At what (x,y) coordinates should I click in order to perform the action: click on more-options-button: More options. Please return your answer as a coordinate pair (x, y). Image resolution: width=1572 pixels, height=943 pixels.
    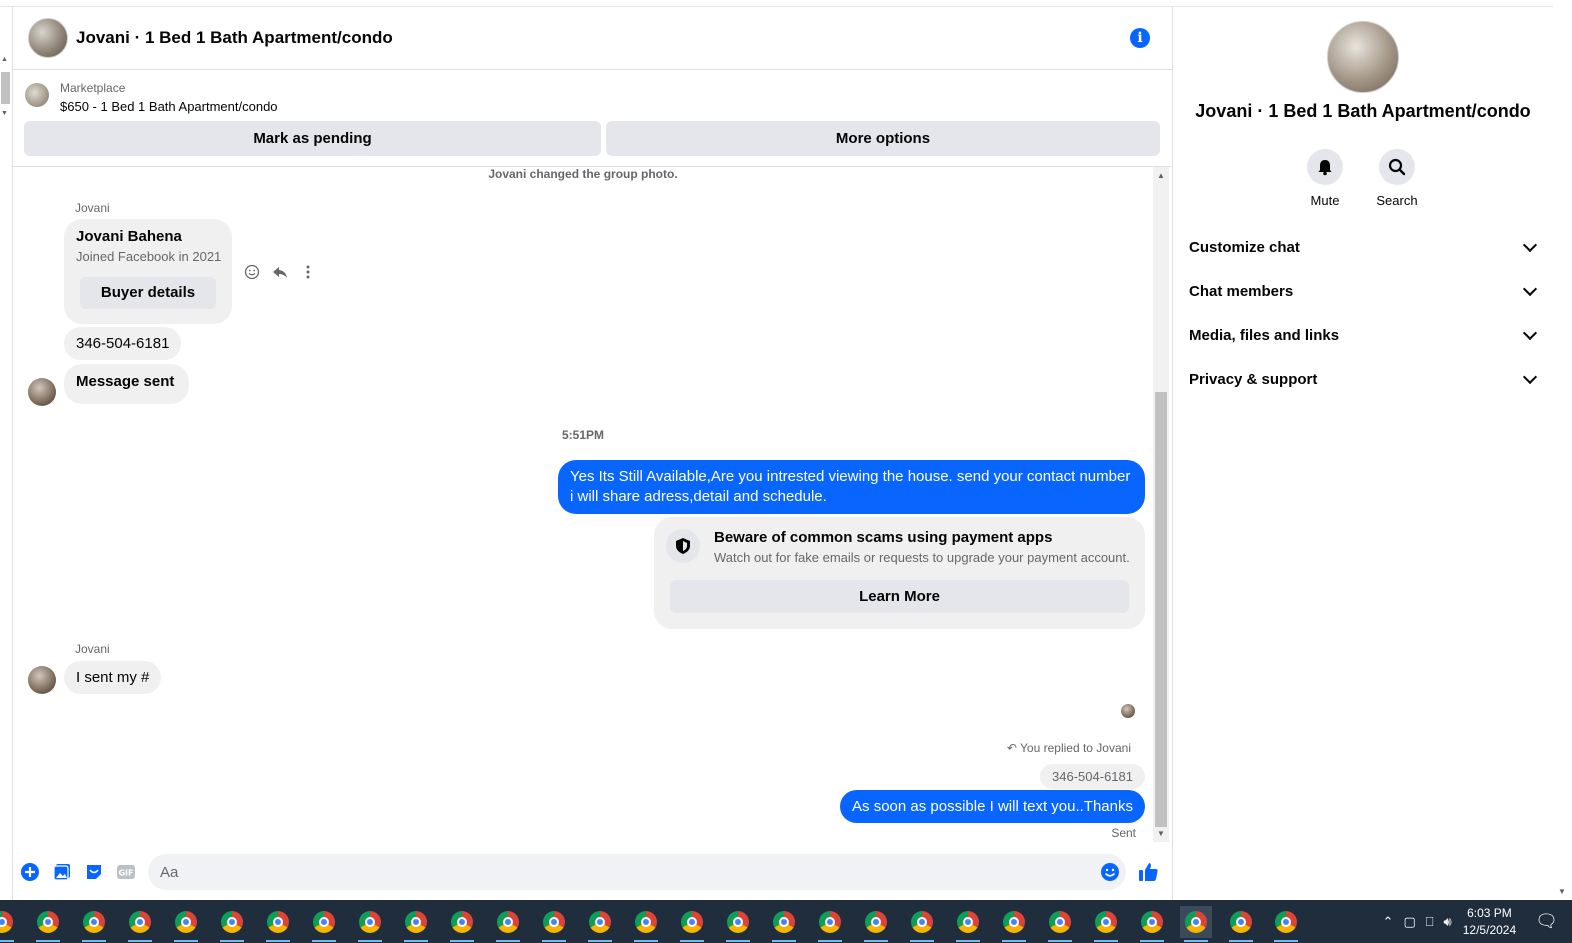
    Looking at the image, I should click on (883, 138).